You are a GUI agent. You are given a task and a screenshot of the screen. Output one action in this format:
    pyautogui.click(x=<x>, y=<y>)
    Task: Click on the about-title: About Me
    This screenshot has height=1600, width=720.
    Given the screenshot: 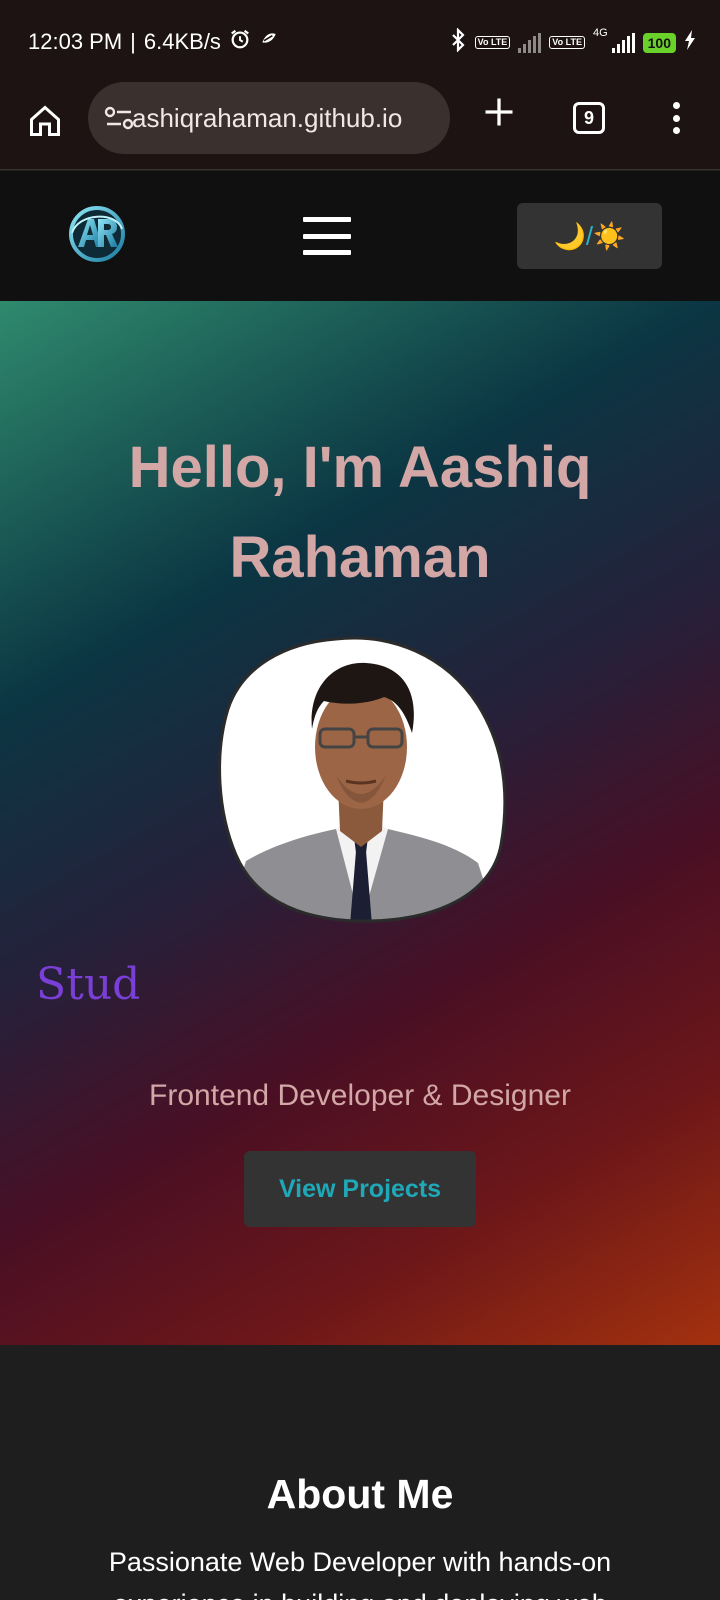 What is the action you would take?
    pyautogui.click(x=360, y=1494)
    